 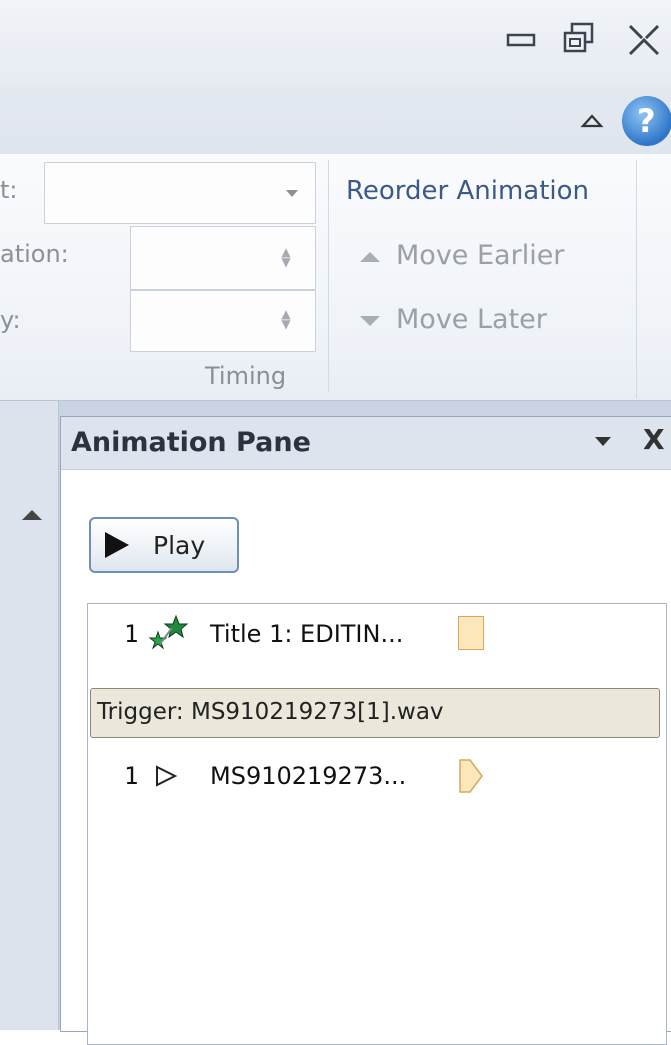 What do you see at coordinates (246, 376) in the screenshot?
I see `timing-group-label: Timing` at bounding box center [246, 376].